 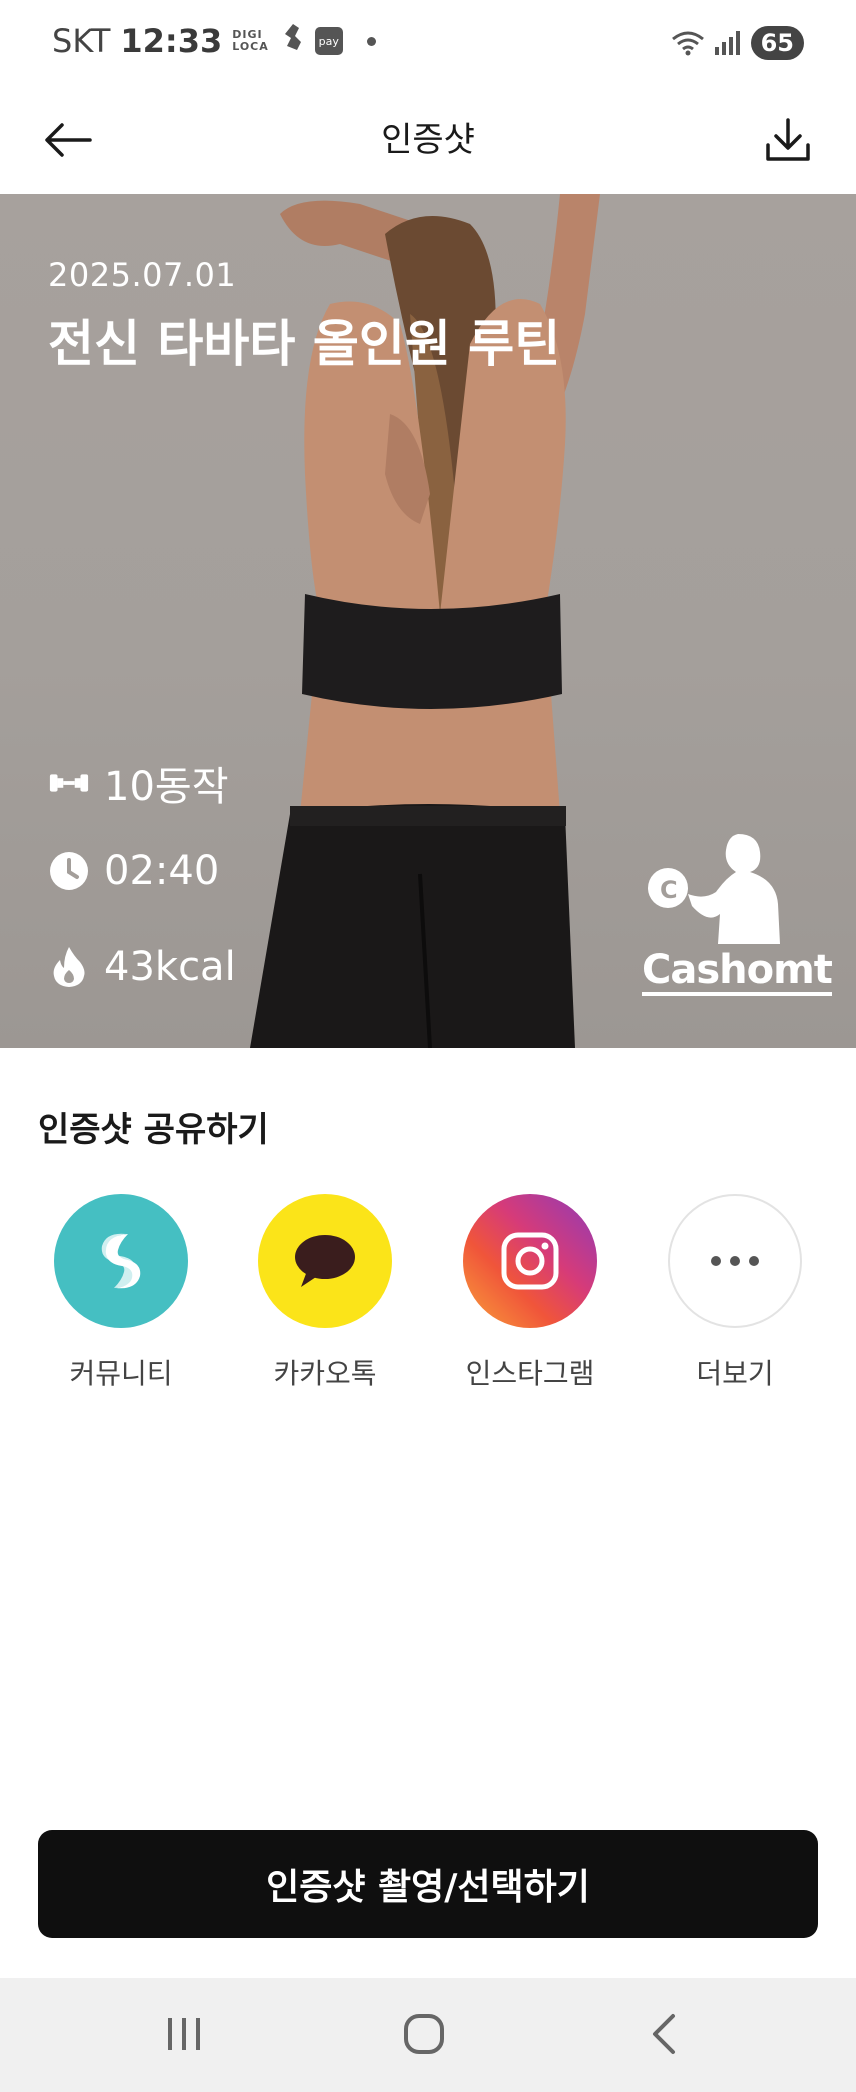 I want to click on stat-moves: 10동작, so click(x=138, y=783).